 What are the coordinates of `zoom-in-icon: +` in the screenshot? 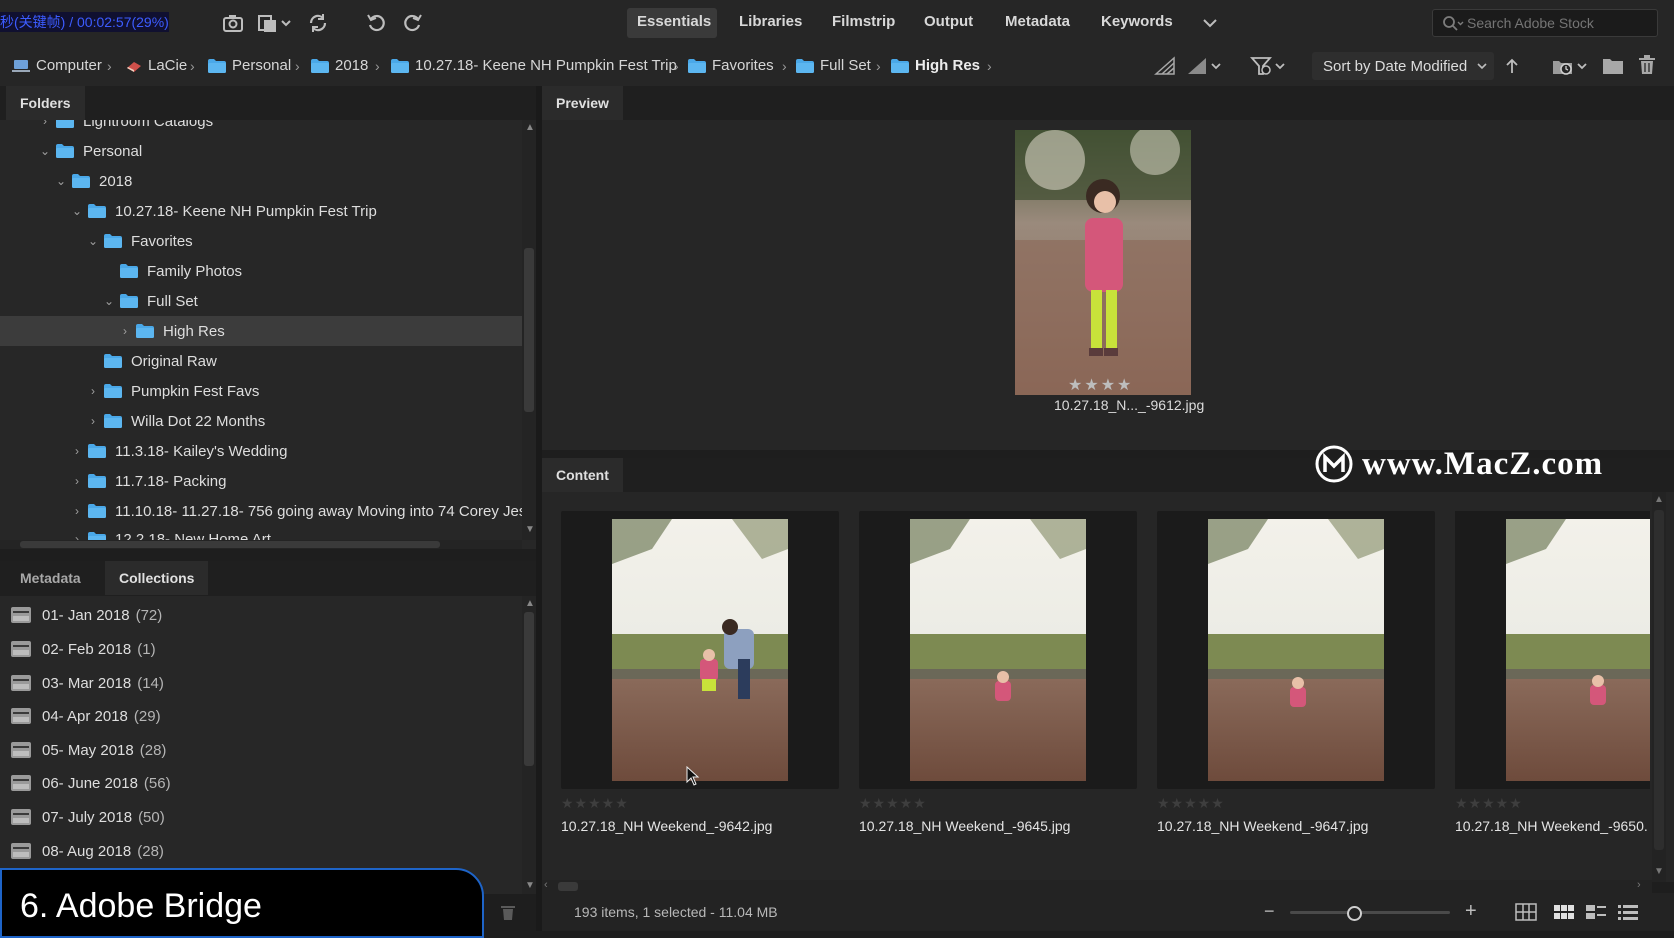 It's located at (1471, 911).